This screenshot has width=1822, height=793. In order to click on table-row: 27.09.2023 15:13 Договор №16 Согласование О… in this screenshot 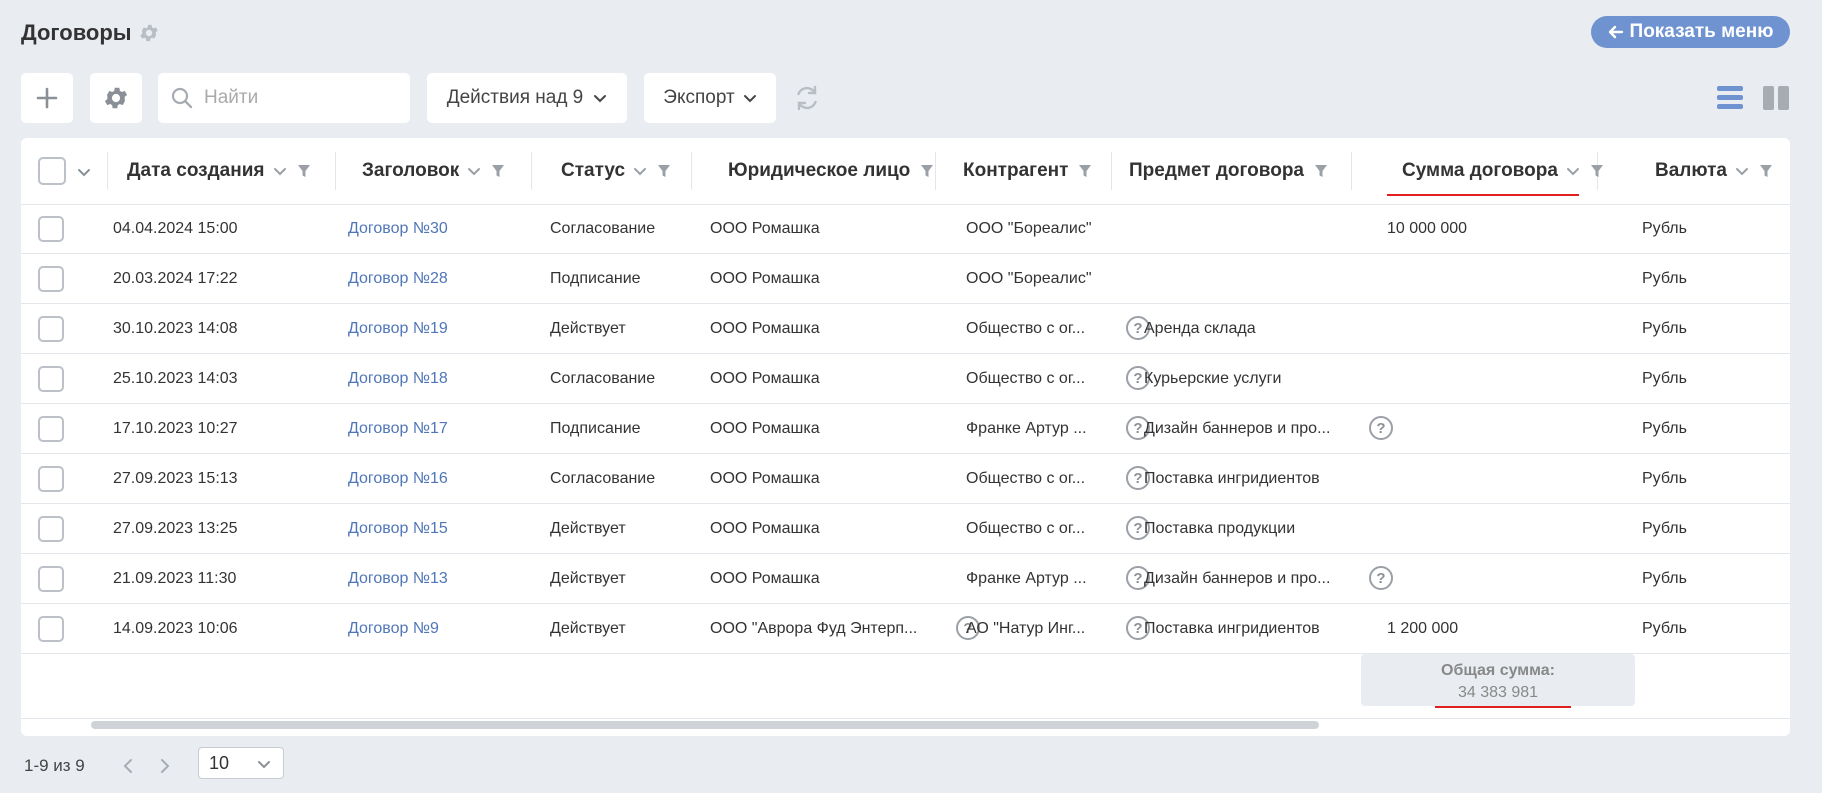, I will do `click(905, 479)`.